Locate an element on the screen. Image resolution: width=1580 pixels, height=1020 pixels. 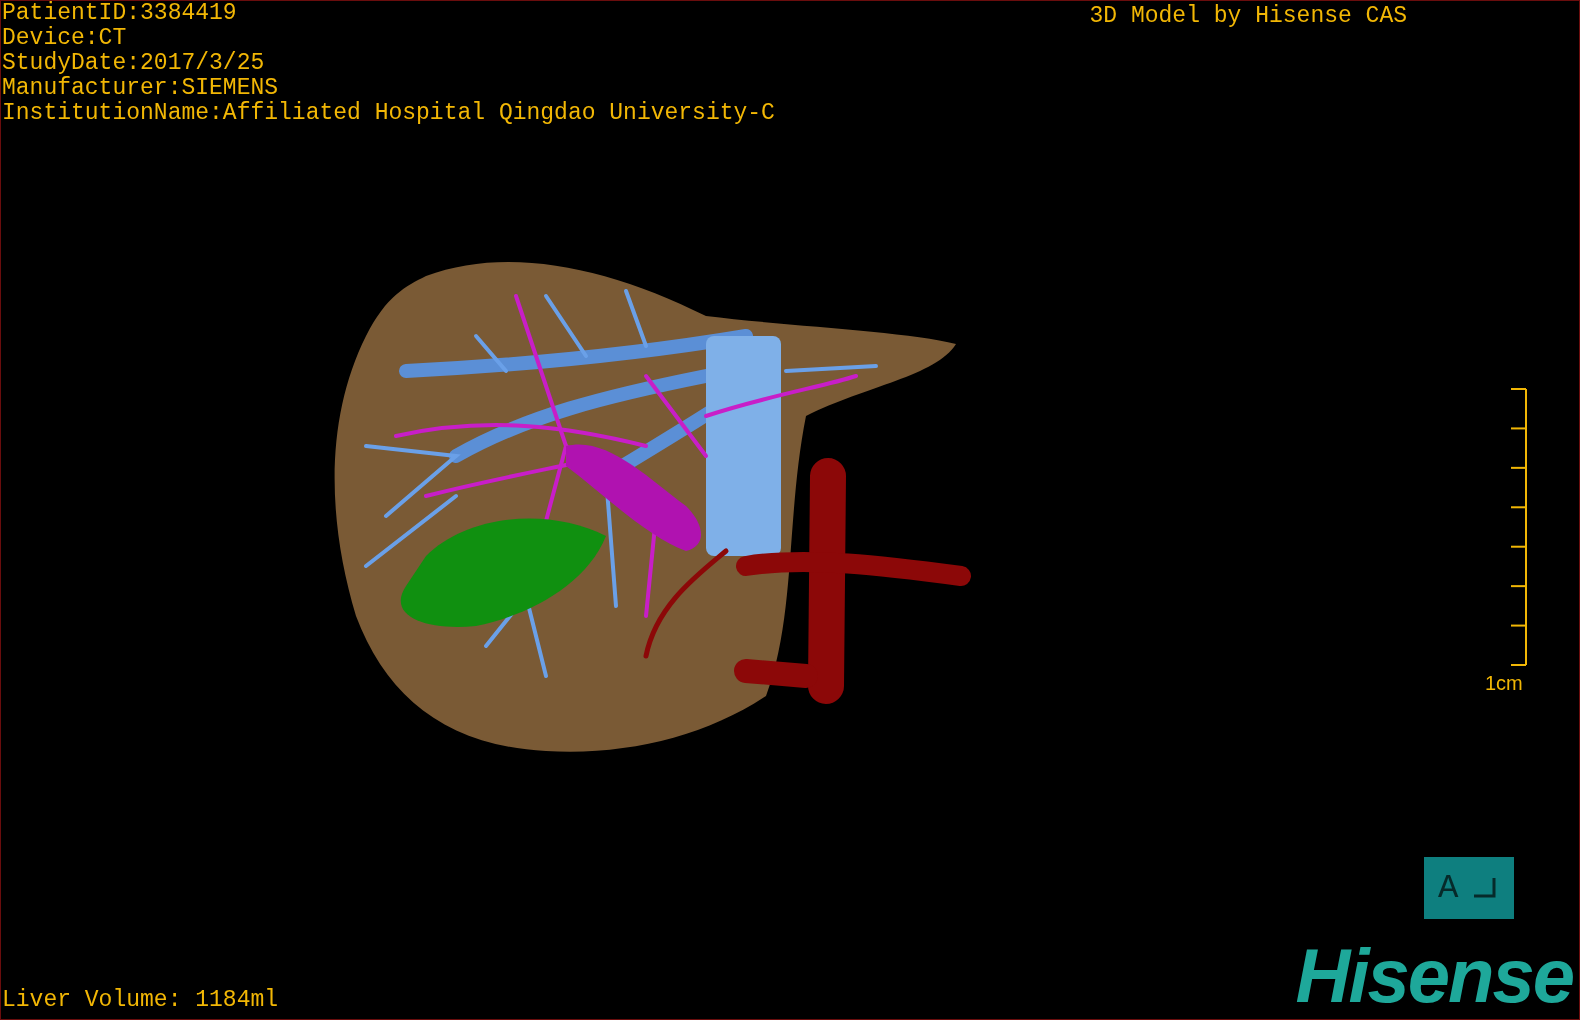
patient-info-line: InstitutionName:Affiliated Hospital Qingdao University-C is located at coordinates (388, 113).